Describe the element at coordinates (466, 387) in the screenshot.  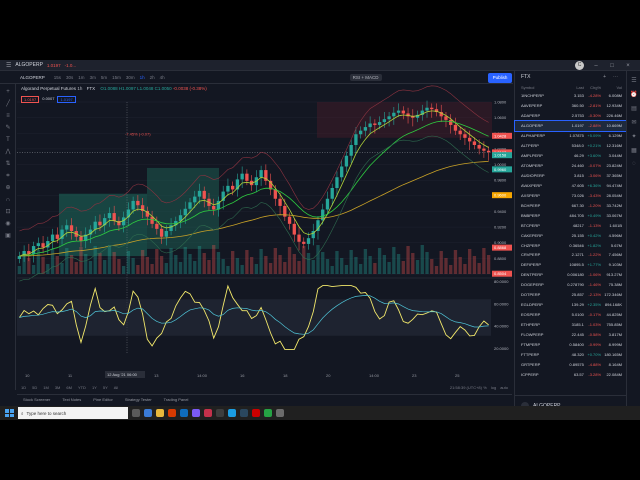
I see `clock: 21:58:39 (UTC+8)` at that location.